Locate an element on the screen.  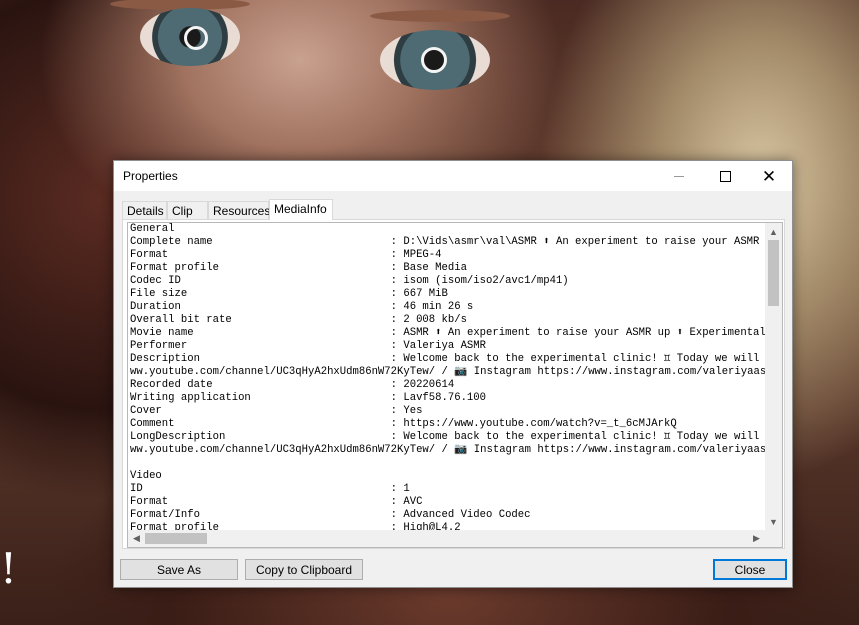
mediainfo-line: Codec ID : isom (isom/iso2/avc1/mp41) is located at coordinates (349, 281).